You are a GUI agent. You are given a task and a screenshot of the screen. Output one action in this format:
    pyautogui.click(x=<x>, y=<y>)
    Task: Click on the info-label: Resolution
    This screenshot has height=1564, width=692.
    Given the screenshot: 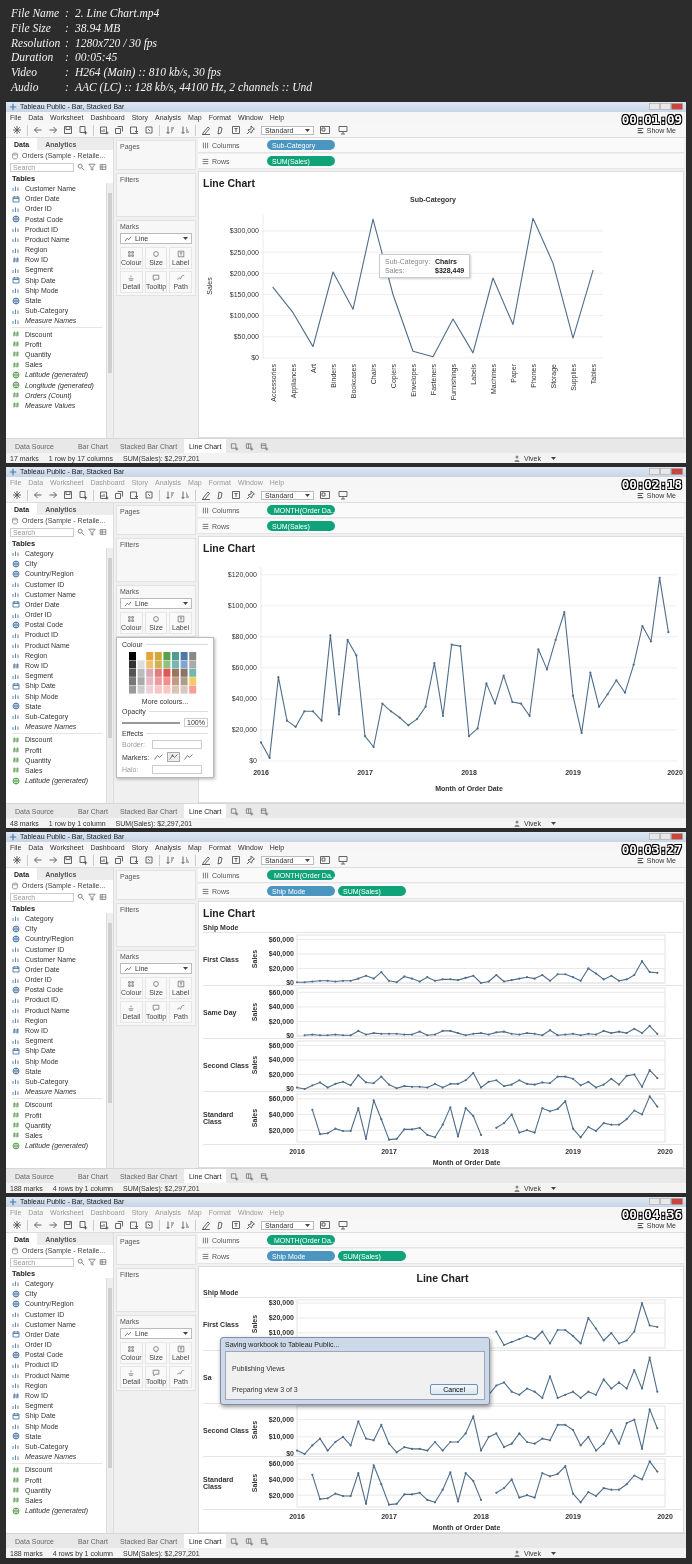 What is the action you would take?
    pyautogui.click(x=36, y=42)
    